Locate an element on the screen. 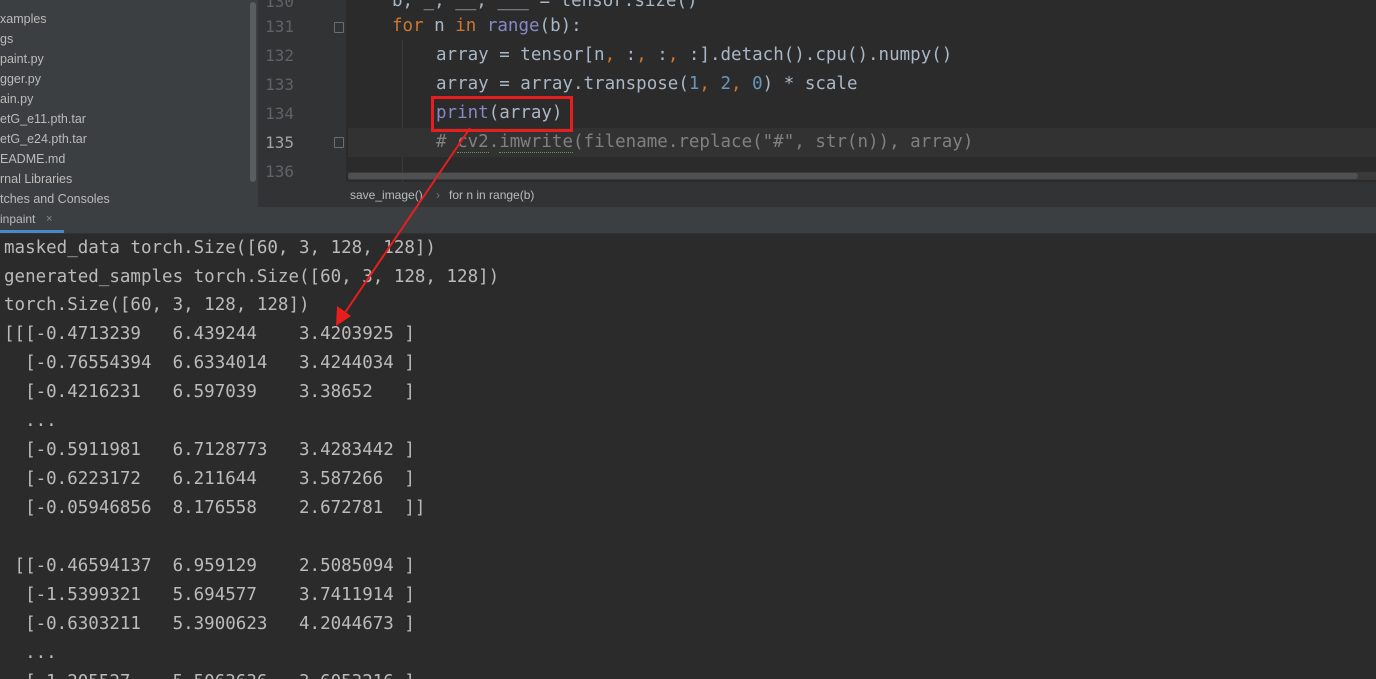 This screenshot has width=1376, height=679. highlight-box is located at coordinates (502, 114).